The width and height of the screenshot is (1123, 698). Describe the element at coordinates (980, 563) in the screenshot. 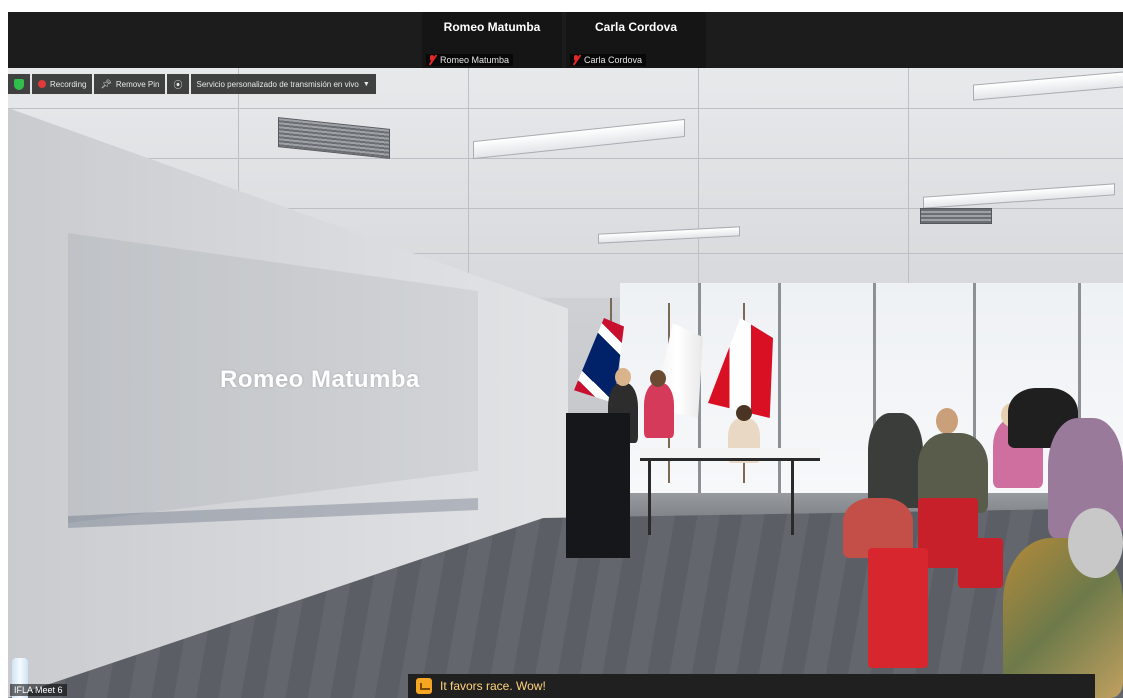

I see `red-chair` at that location.